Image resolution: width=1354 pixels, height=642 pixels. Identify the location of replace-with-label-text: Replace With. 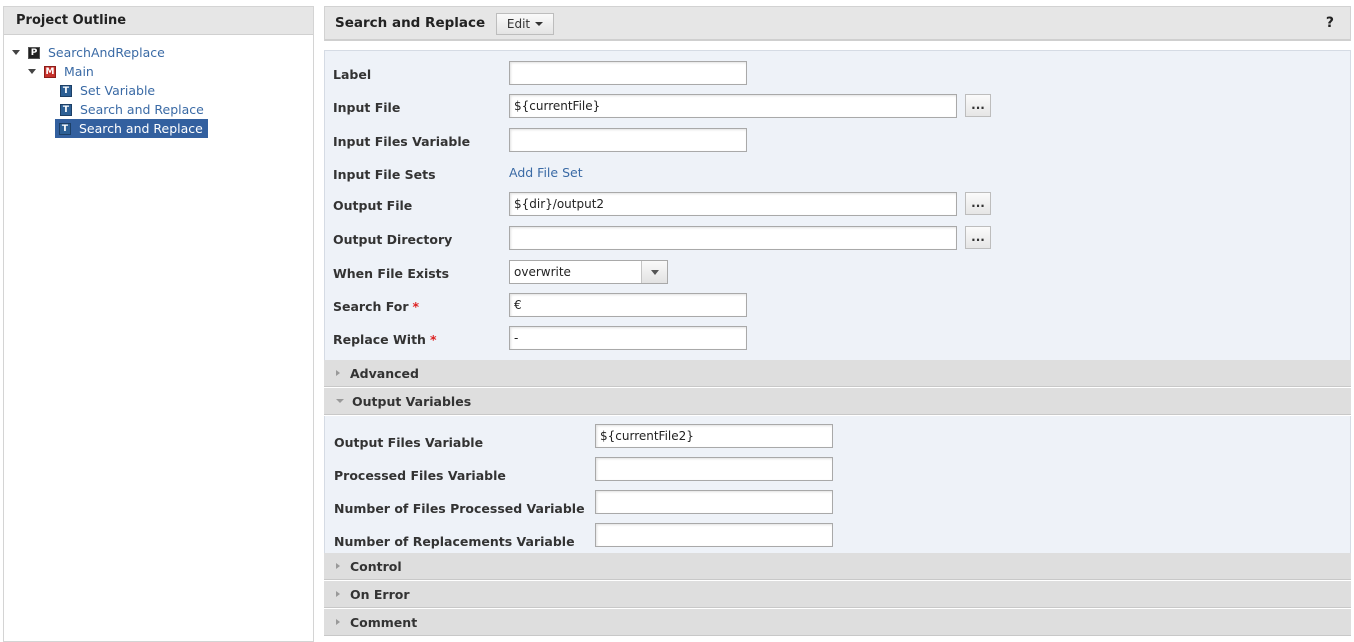
(379, 339).